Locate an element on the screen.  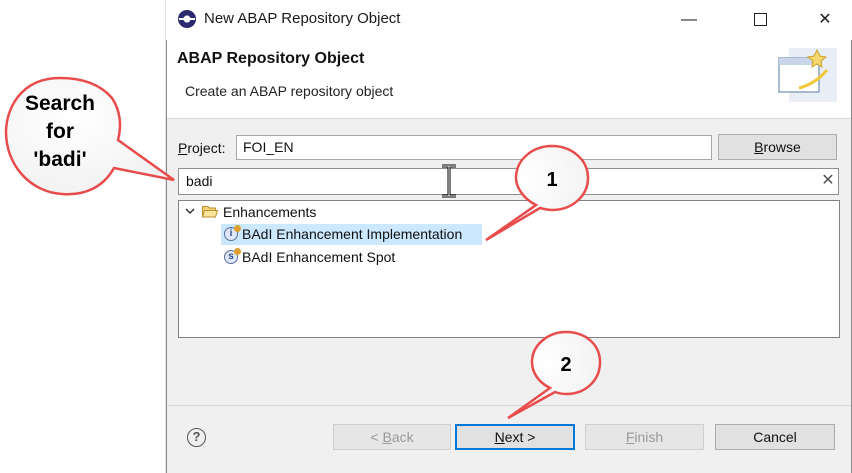
step-2-callout: 2 is located at coordinates (554, 375).